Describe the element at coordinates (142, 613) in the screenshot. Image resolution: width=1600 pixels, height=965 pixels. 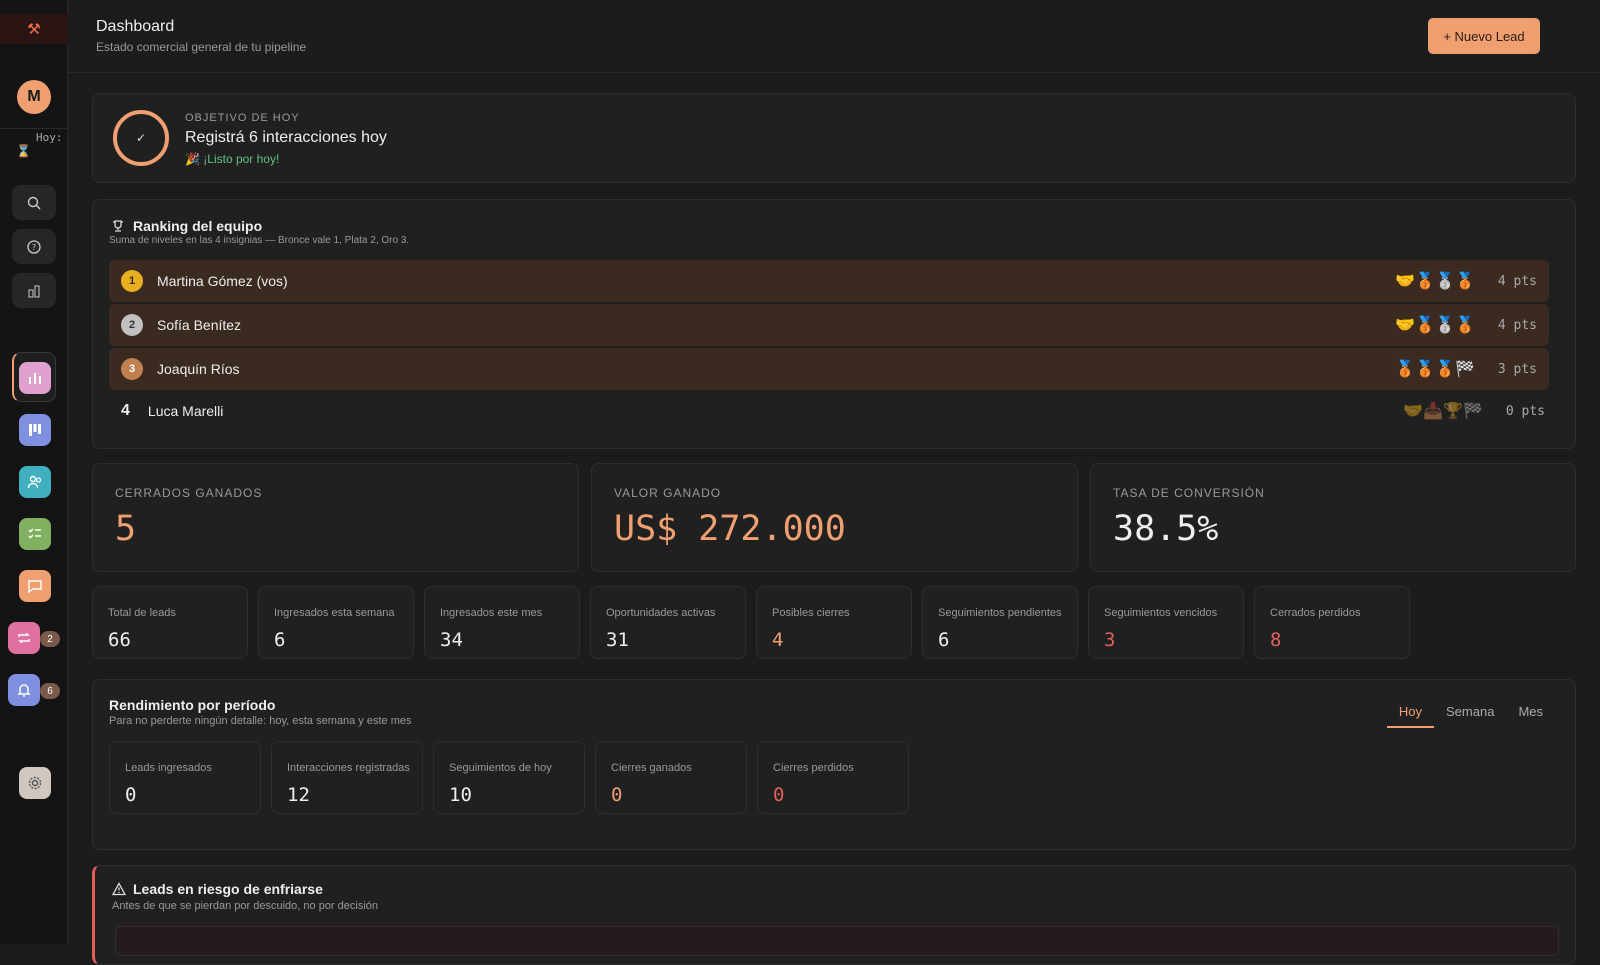
I see `stat-label: Total de leads` at that location.